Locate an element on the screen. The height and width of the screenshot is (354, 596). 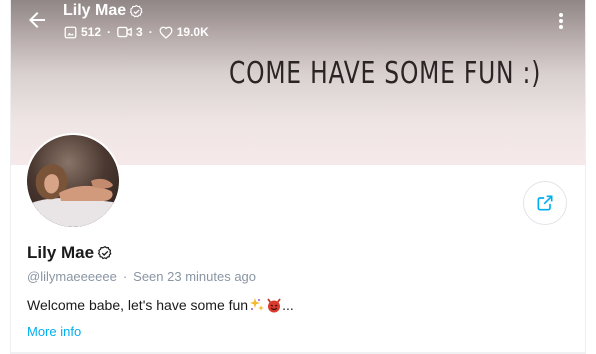
bio-text: Welcome babe, let's have some fun is located at coordinates (138, 305).